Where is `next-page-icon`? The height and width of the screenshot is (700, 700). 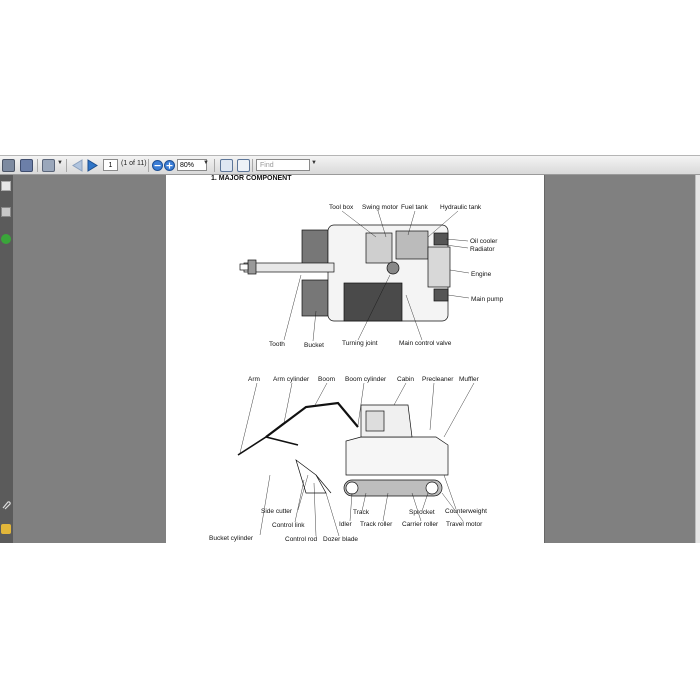
next-page-icon is located at coordinates (92, 165).